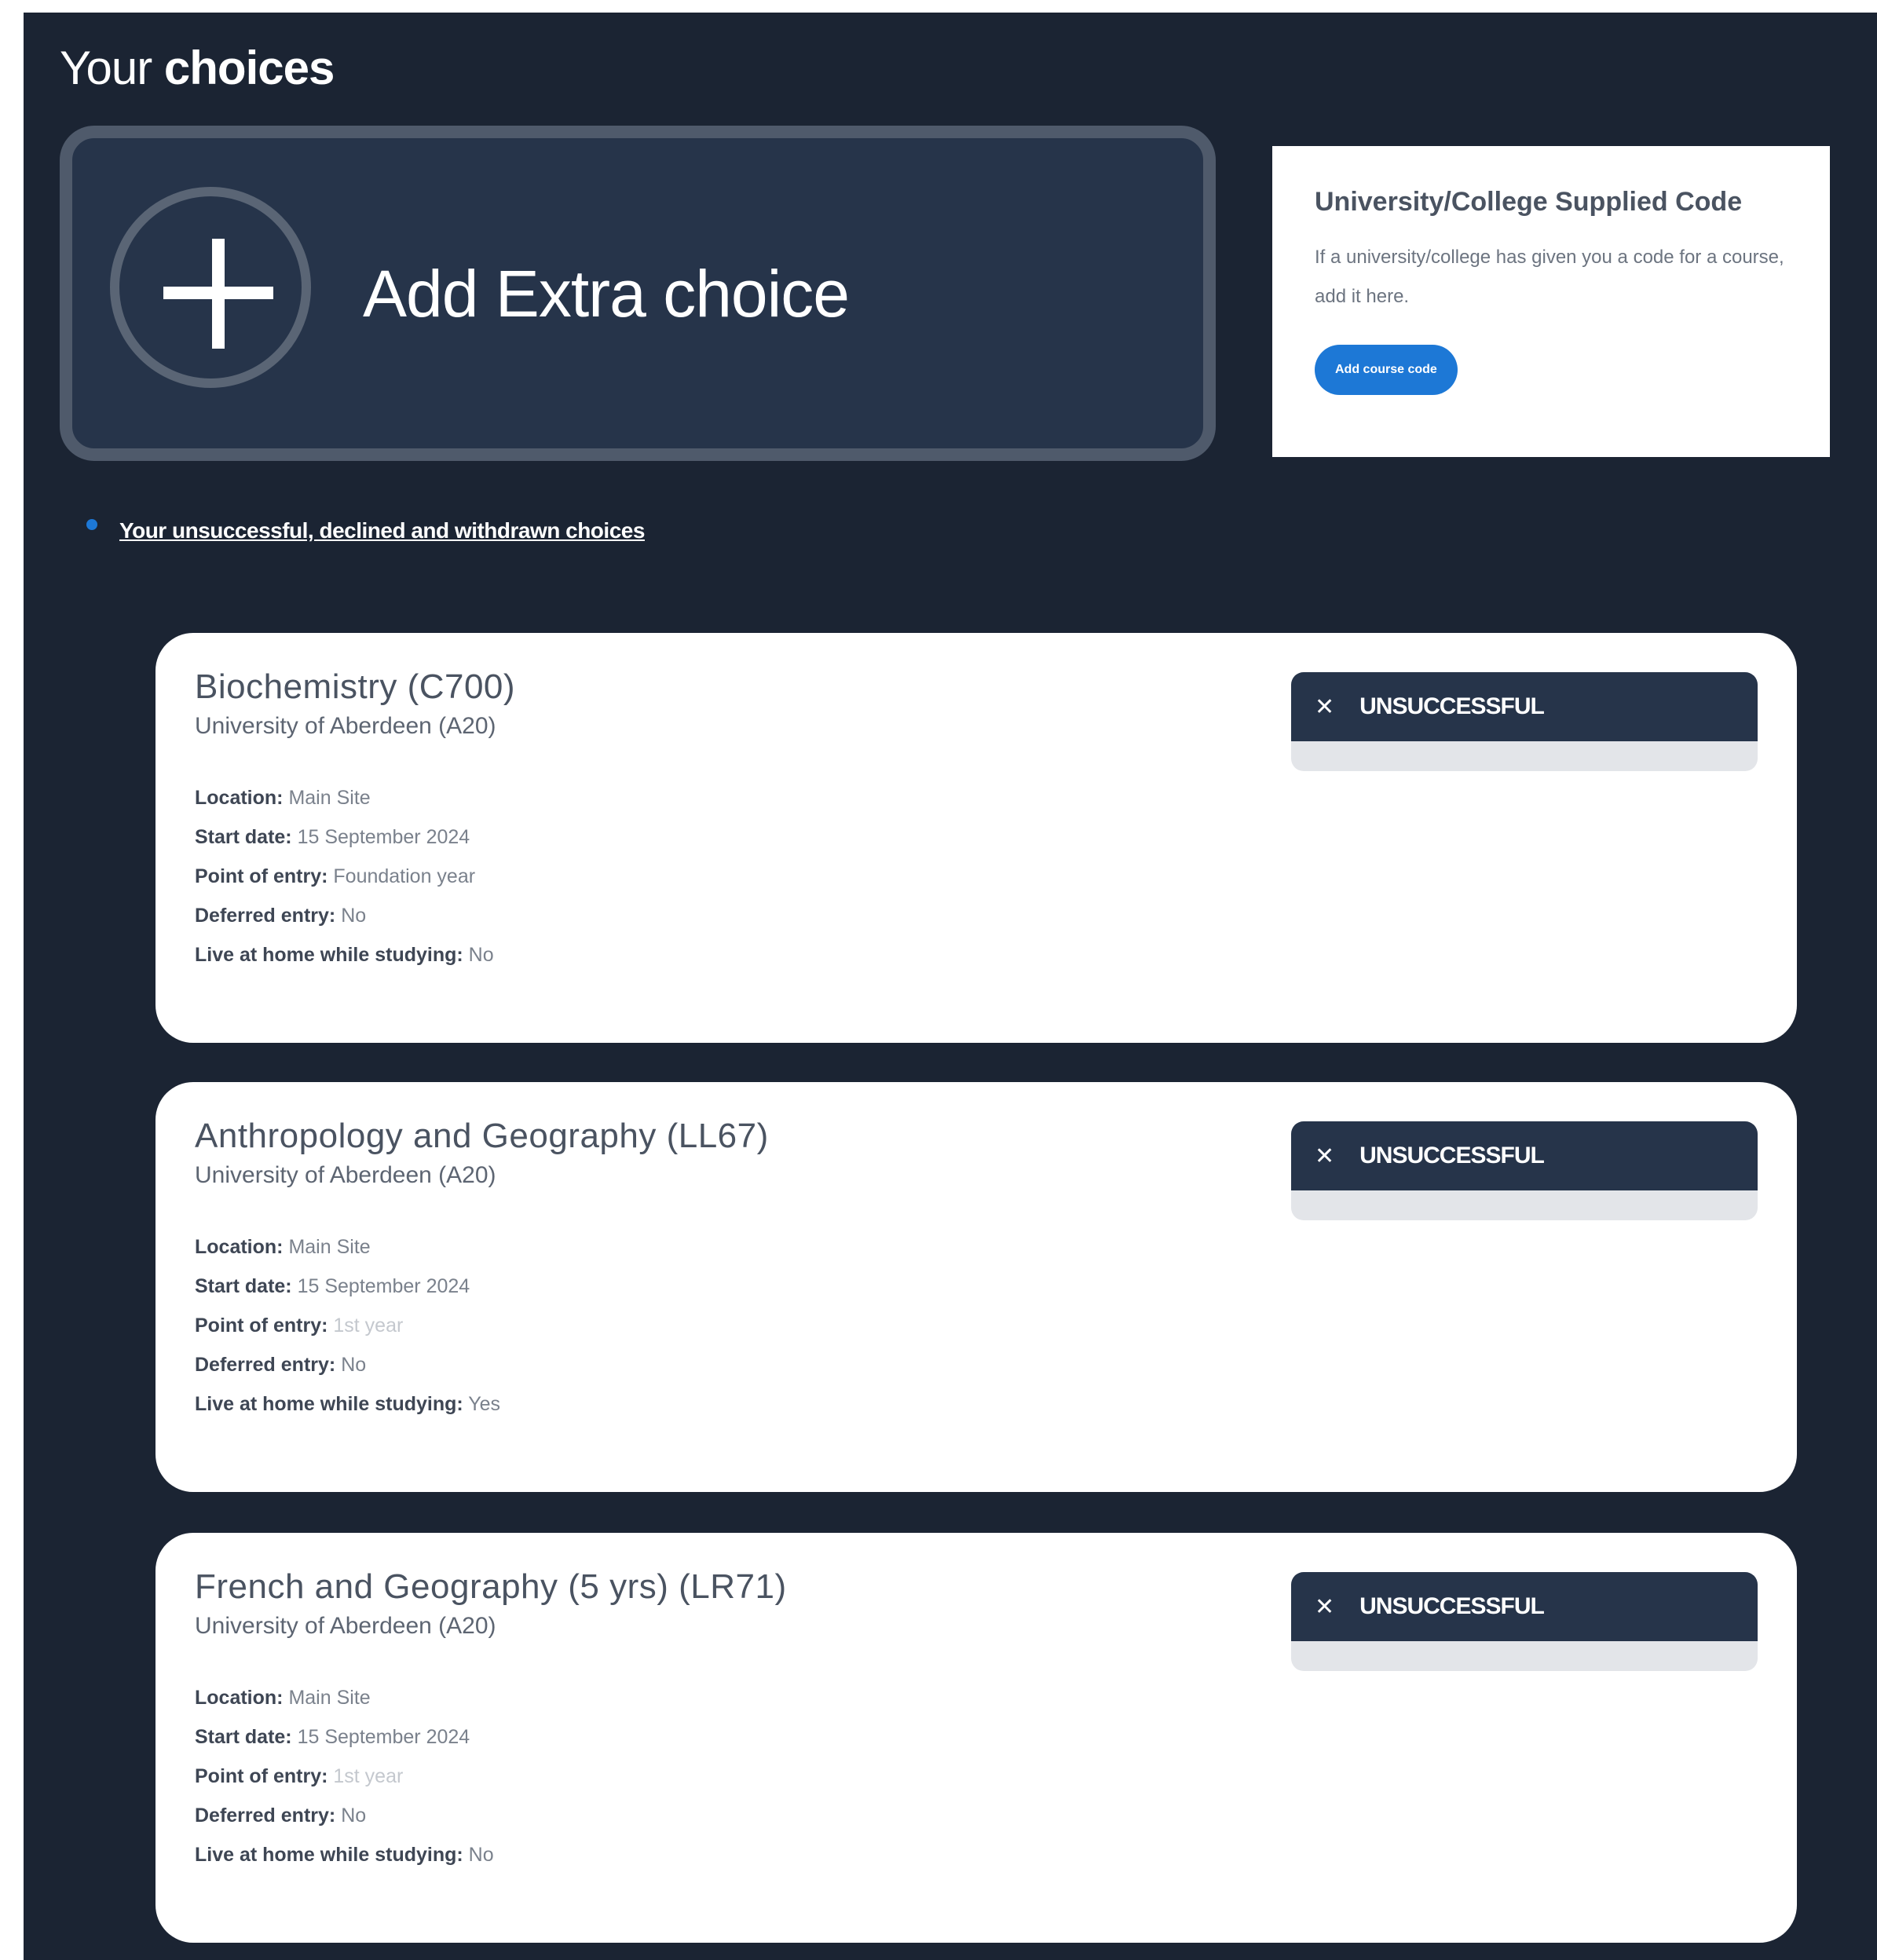 The image size is (1877, 1960). What do you see at coordinates (1529, 202) in the screenshot?
I see `supplied-code-title: University/College Supplied Code` at bounding box center [1529, 202].